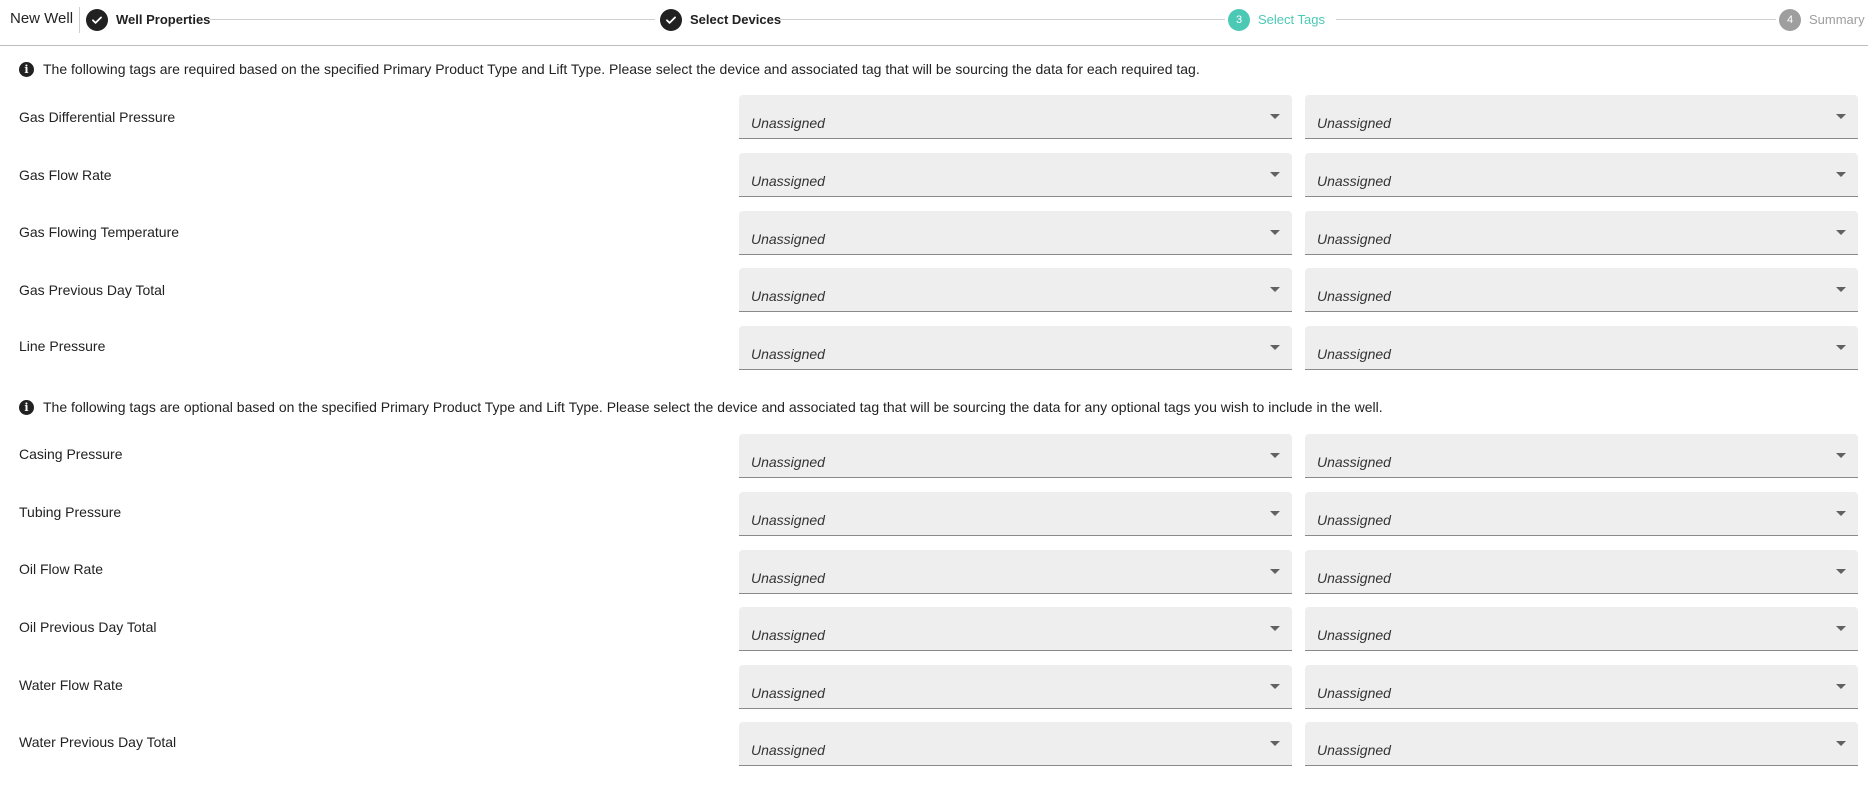 This screenshot has height=801, width=1868. What do you see at coordinates (1822, 19) in the screenshot?
I see `step-summary: 4 Summary` at bounding box center [1822, 19].